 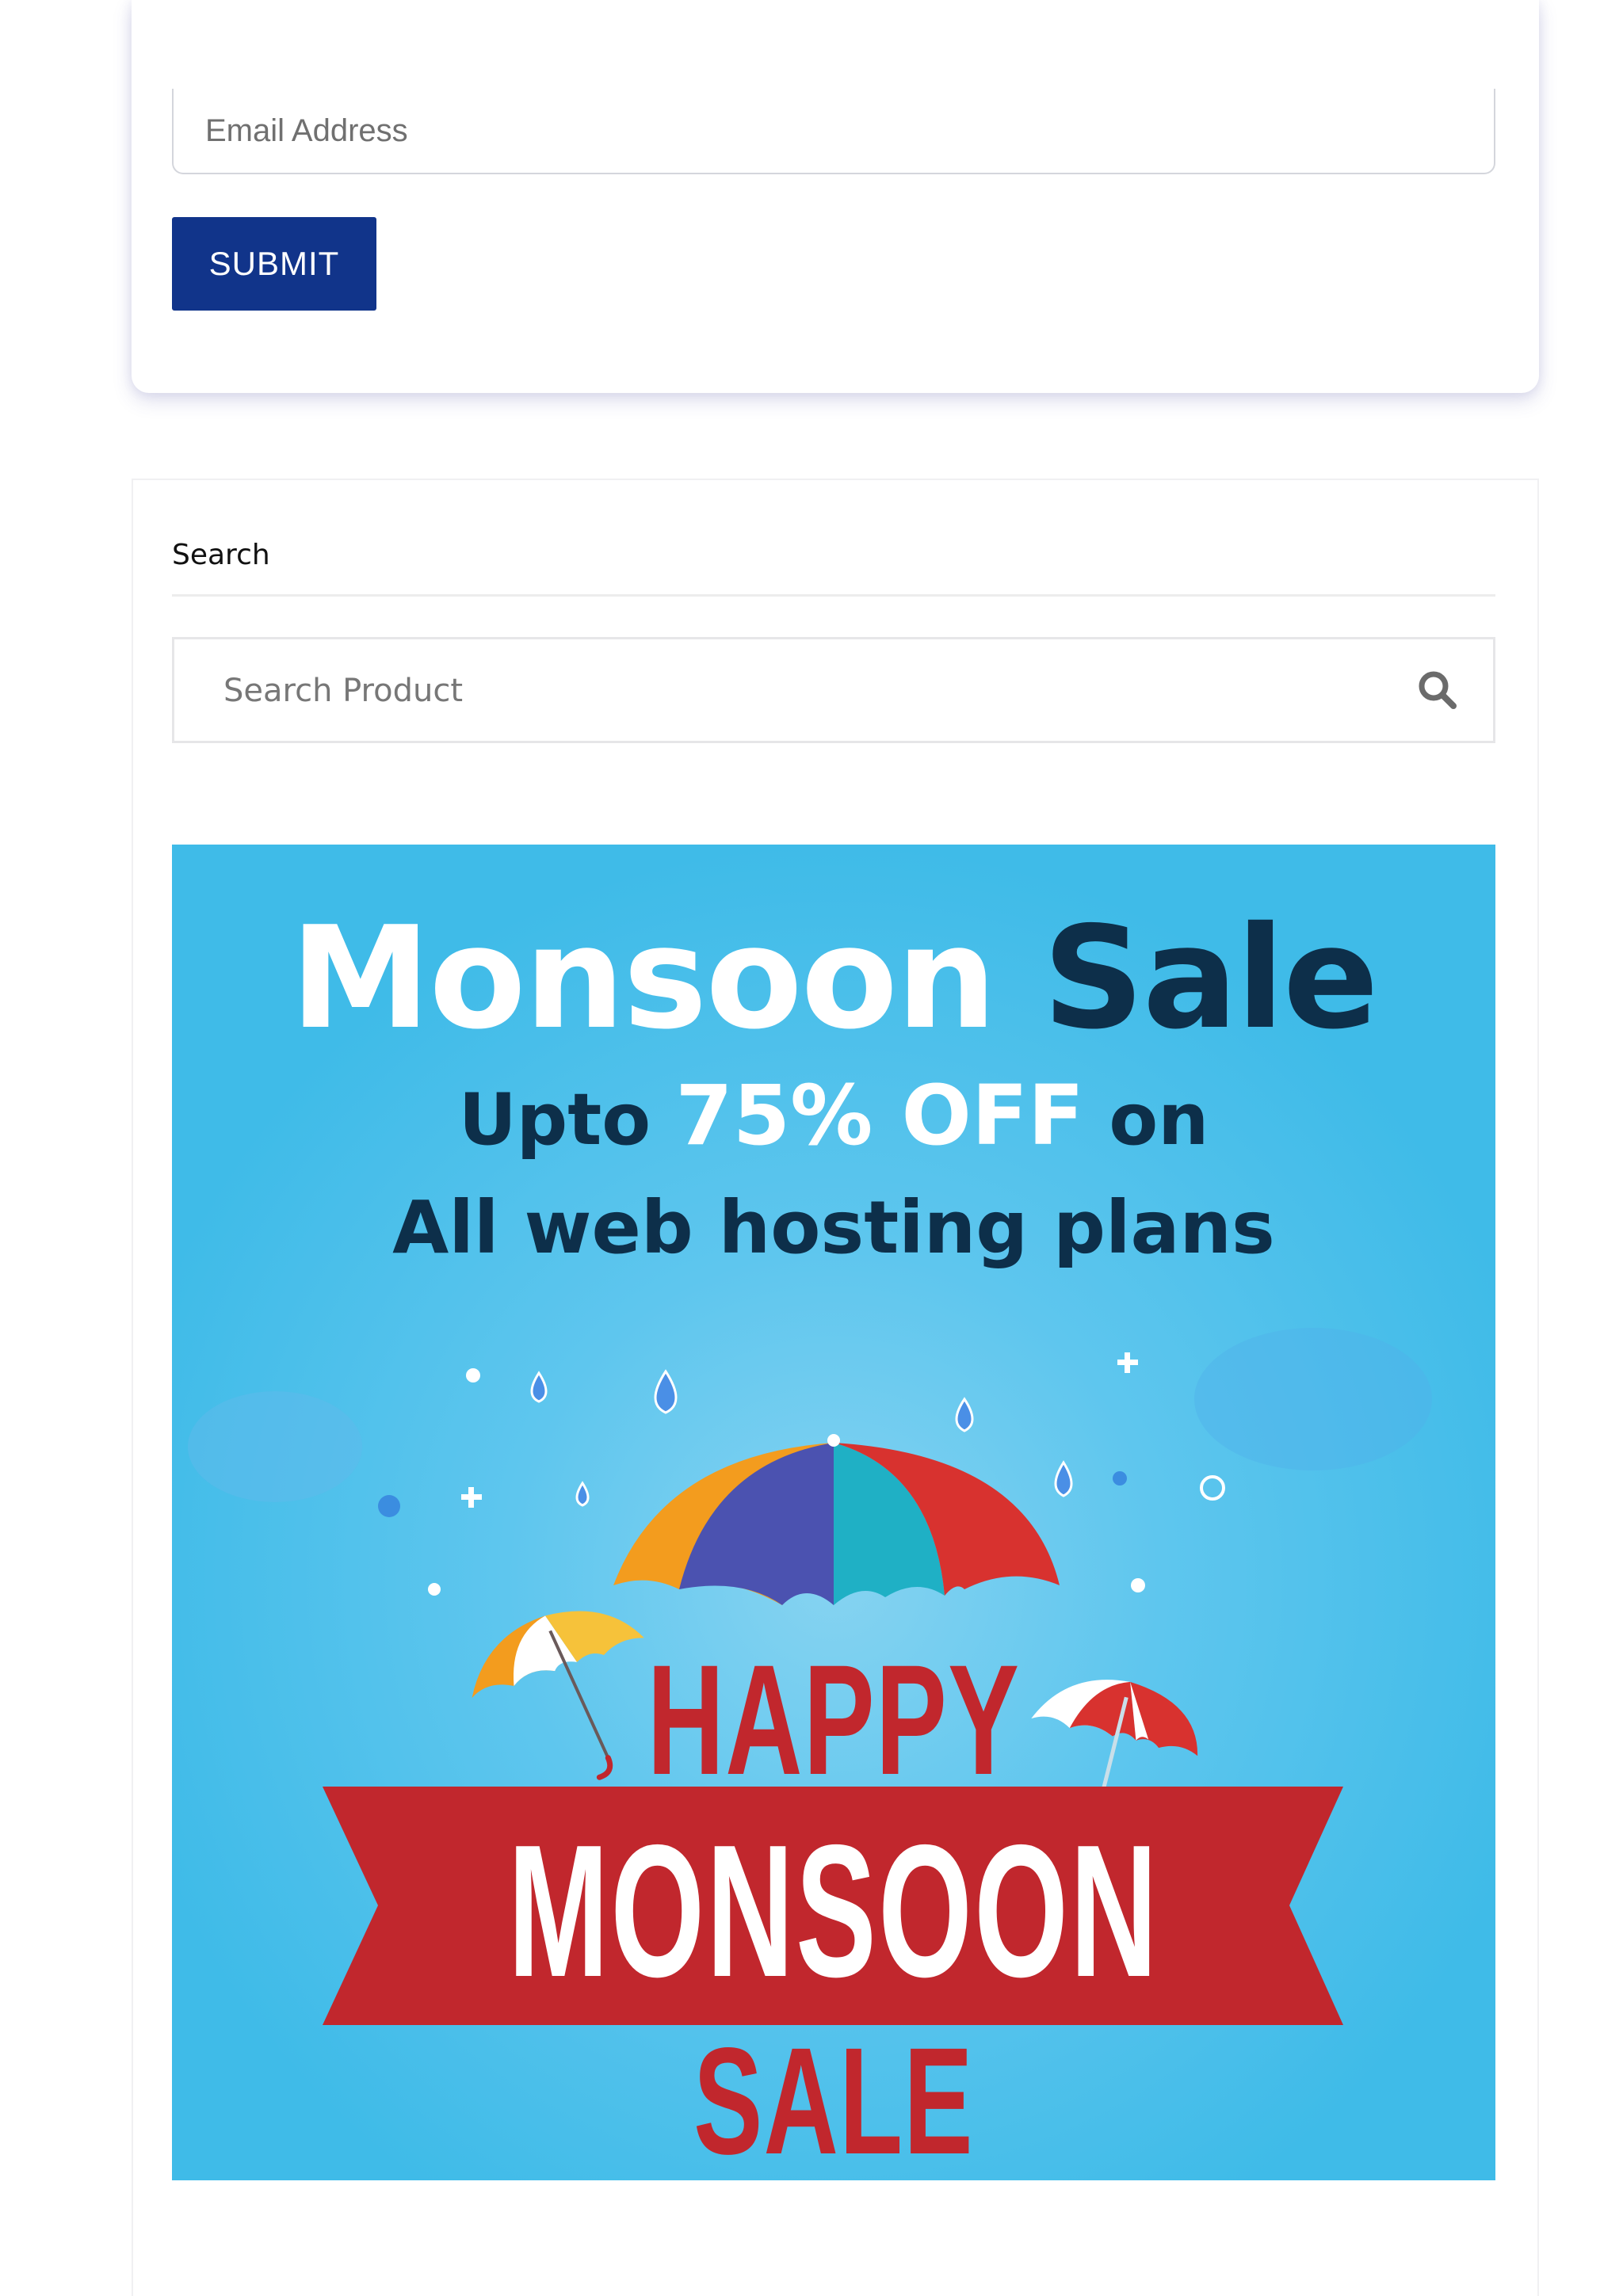 I want to click on banner-monsoon-text: MONSOON, so click(x=833, y=1911).